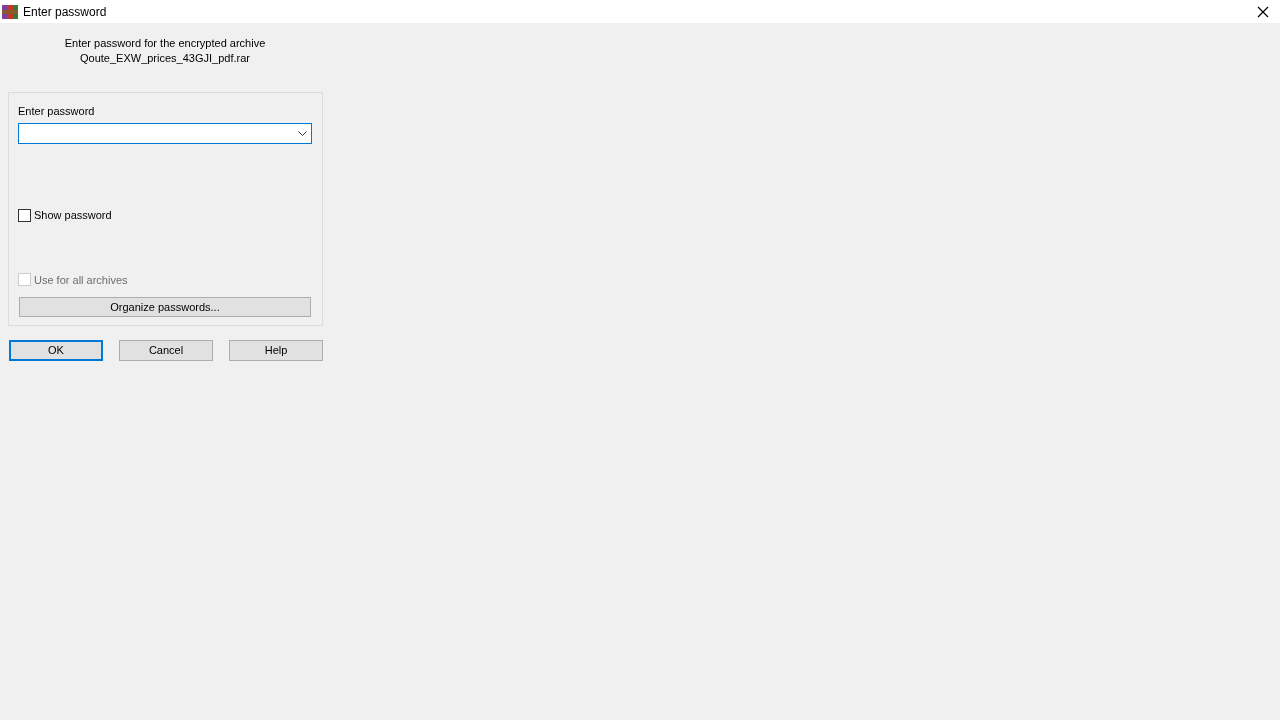  Describe the element at coordinates (57, 111) in the screenshot. I see `field-label: Enter password` at that location.